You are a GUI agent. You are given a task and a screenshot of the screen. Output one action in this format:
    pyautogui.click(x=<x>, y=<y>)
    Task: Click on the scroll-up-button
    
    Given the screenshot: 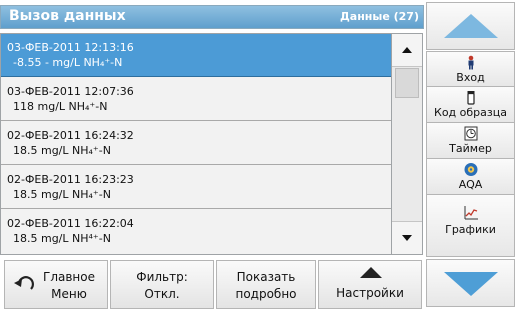 What is the action you would take?
    pyautogui.click(x=407, y=50)
    